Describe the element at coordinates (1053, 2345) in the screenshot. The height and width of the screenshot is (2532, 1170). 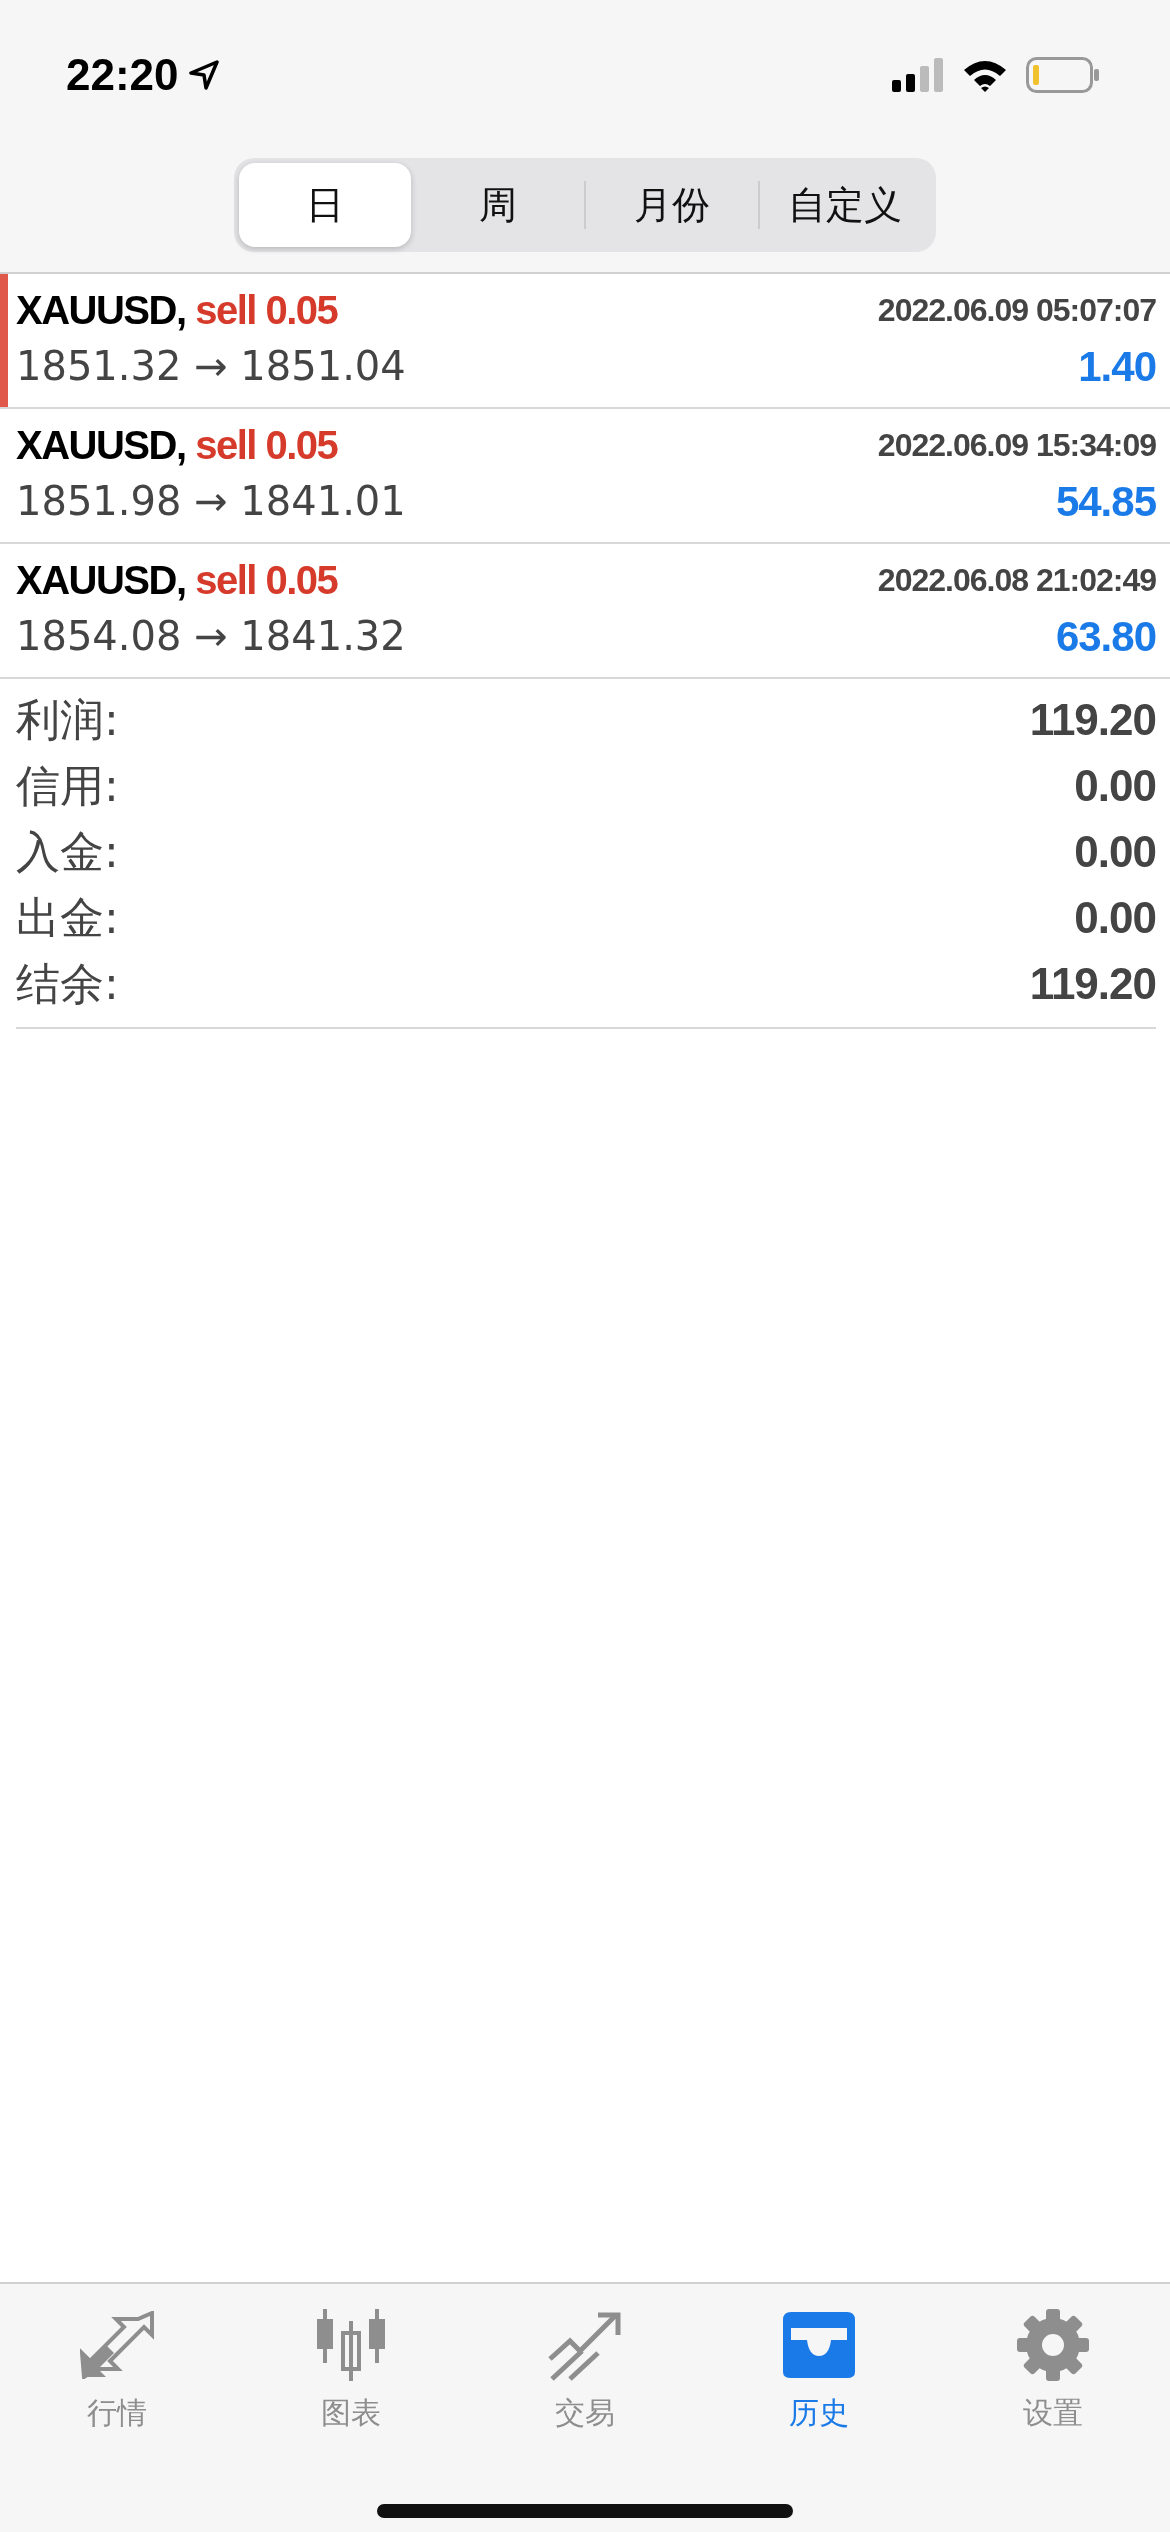
I see `settings-icon` at that location.